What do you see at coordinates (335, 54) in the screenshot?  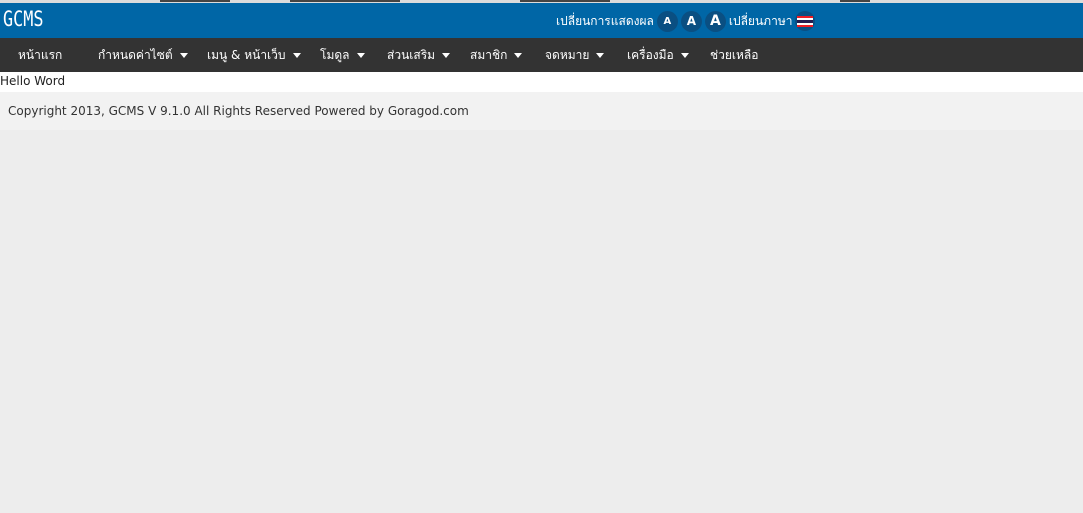 I see `nav-item-label: โมดูล` at bounding box center [335, 54].